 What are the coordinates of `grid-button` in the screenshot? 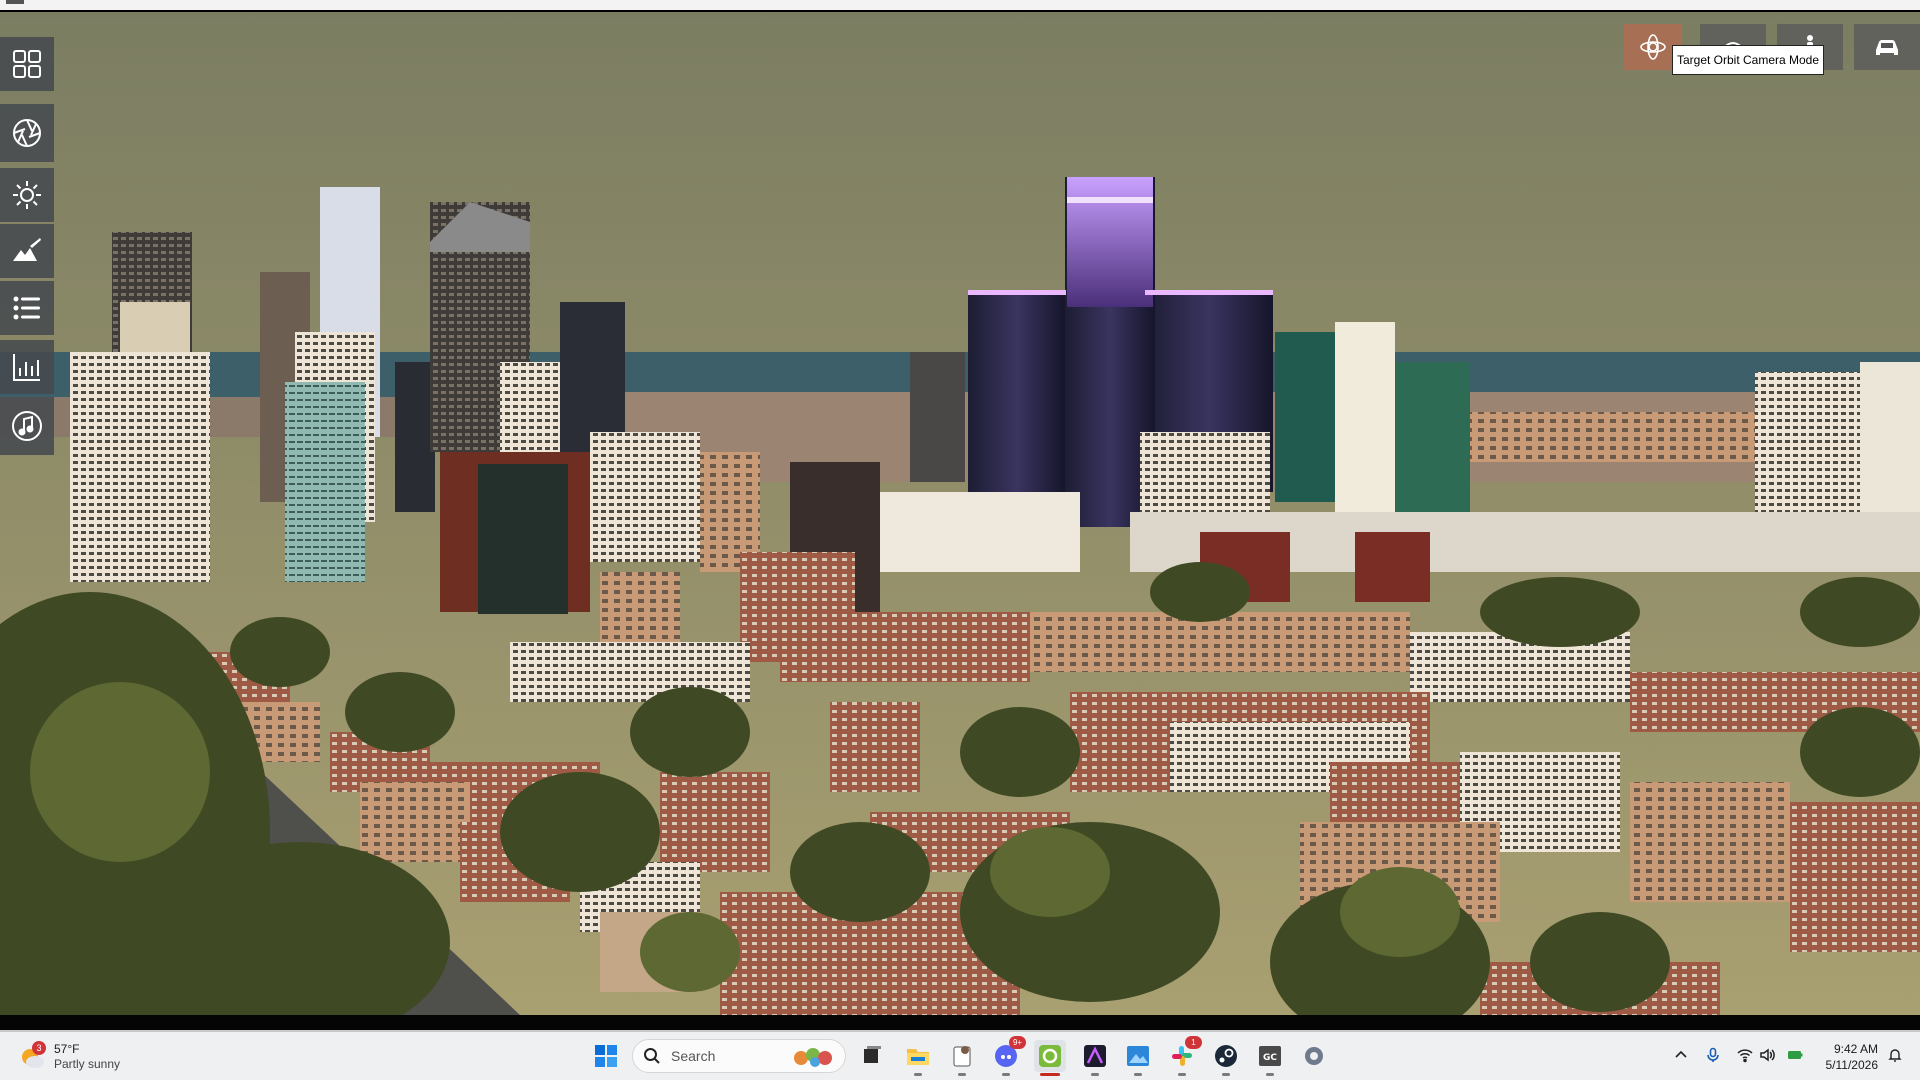 It's located at (27, 64).